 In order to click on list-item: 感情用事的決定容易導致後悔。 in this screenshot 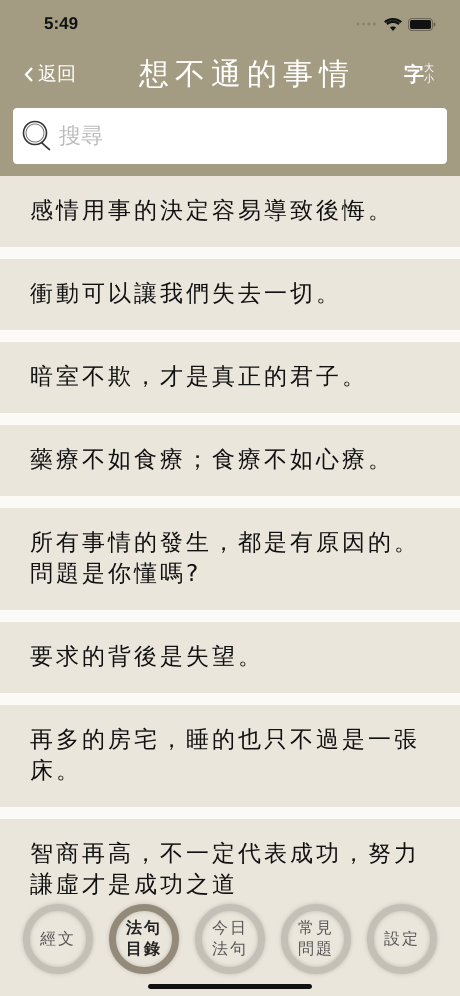, I will do `click(230, 211)`.